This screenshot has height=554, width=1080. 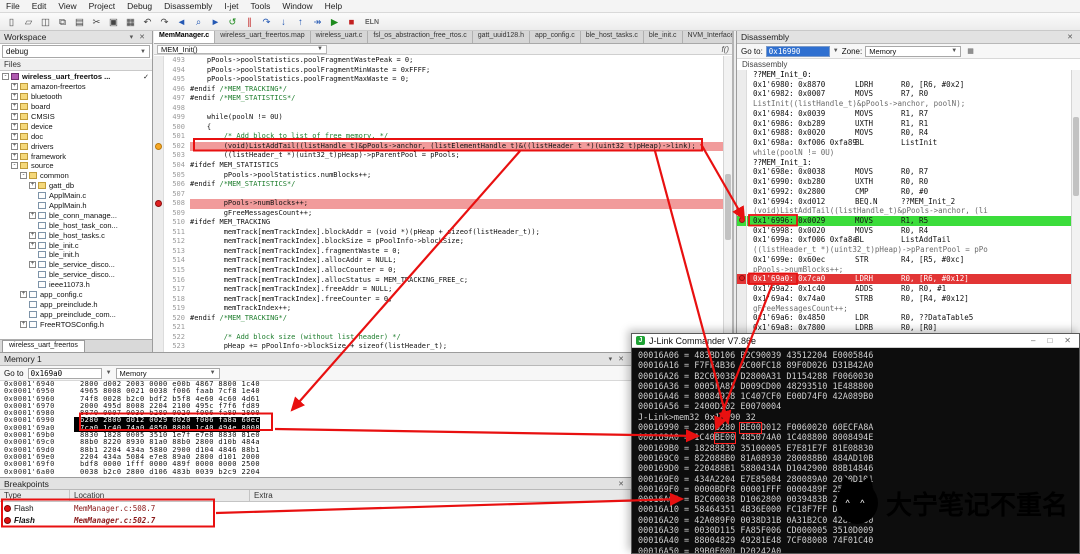 I want to click on editor-tab: MemManager.c, so click(x=185, y=37).